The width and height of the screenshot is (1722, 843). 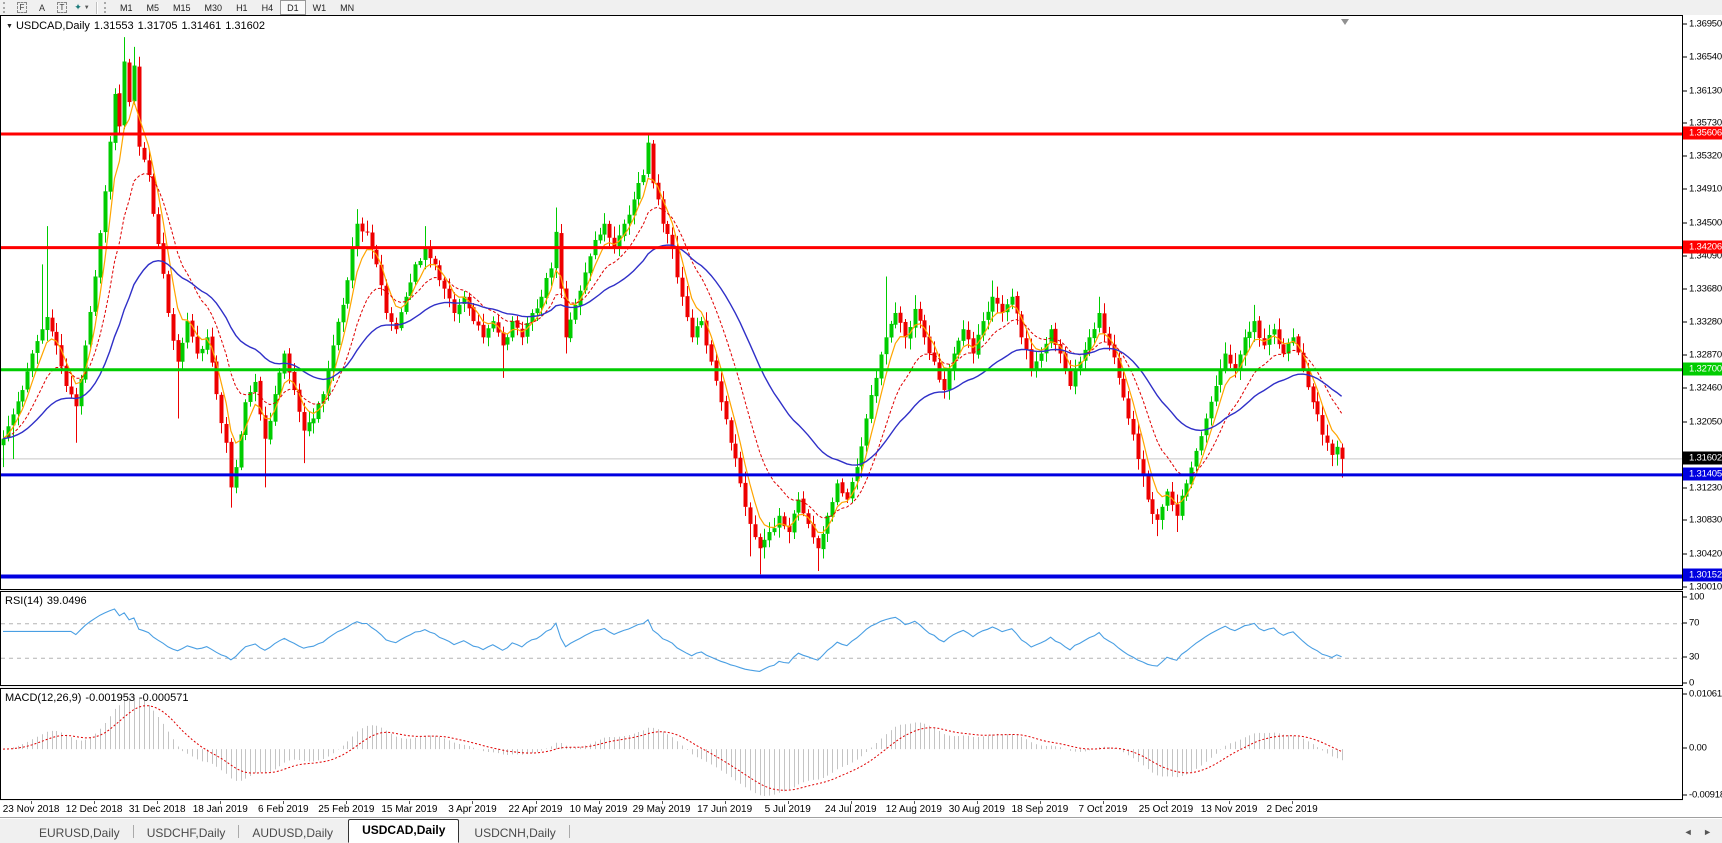 I want to click on price-tick-label: 1.32870, so click(x=1702, y=354).